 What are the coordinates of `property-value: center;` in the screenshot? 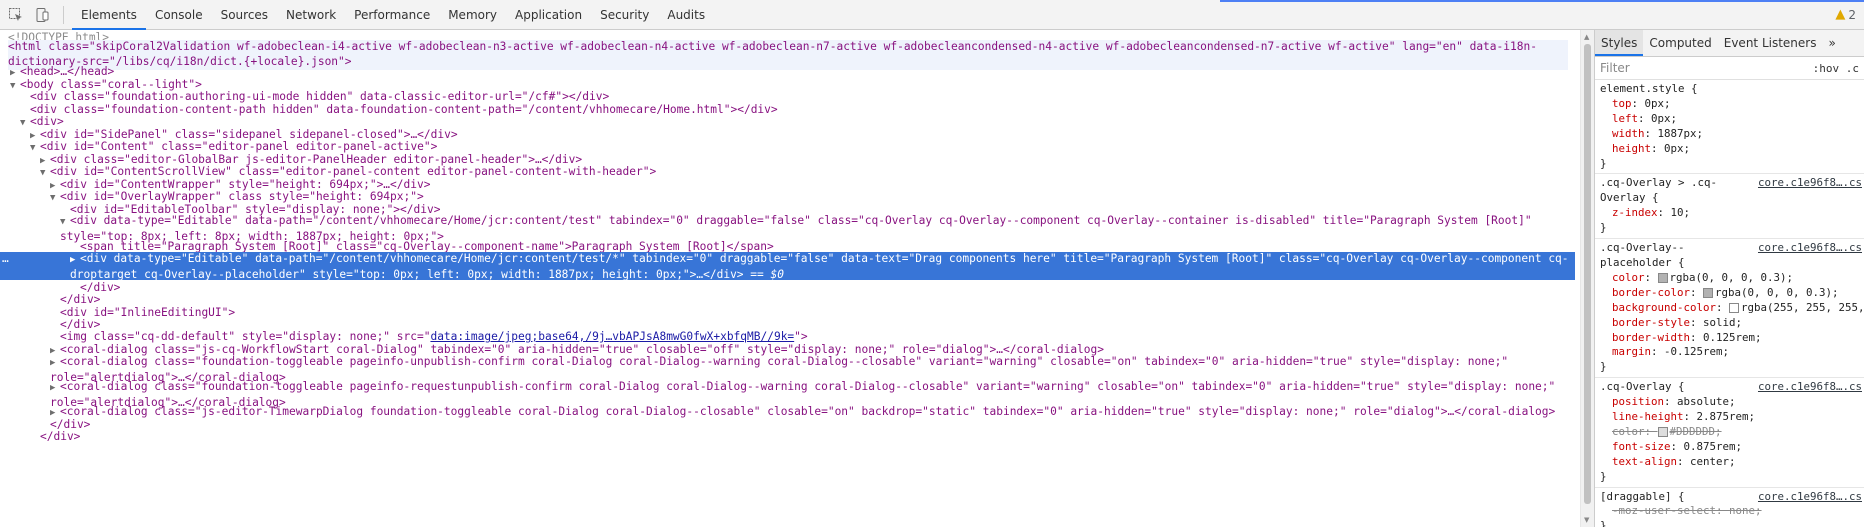 It's located at (1713, 461).